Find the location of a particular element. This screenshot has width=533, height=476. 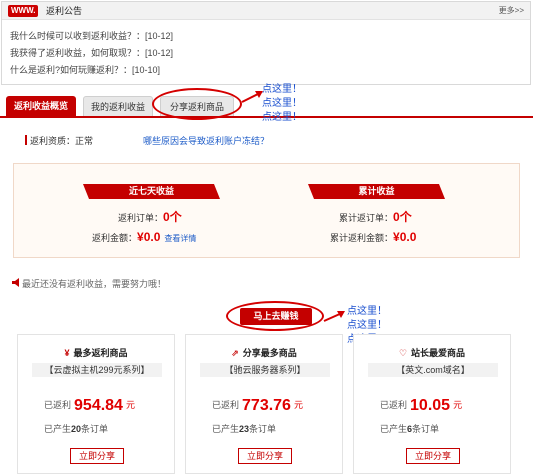

freeze-reason-link: 哪些原因会导致返利账户冻结？ is located at coordinates (206, 140).